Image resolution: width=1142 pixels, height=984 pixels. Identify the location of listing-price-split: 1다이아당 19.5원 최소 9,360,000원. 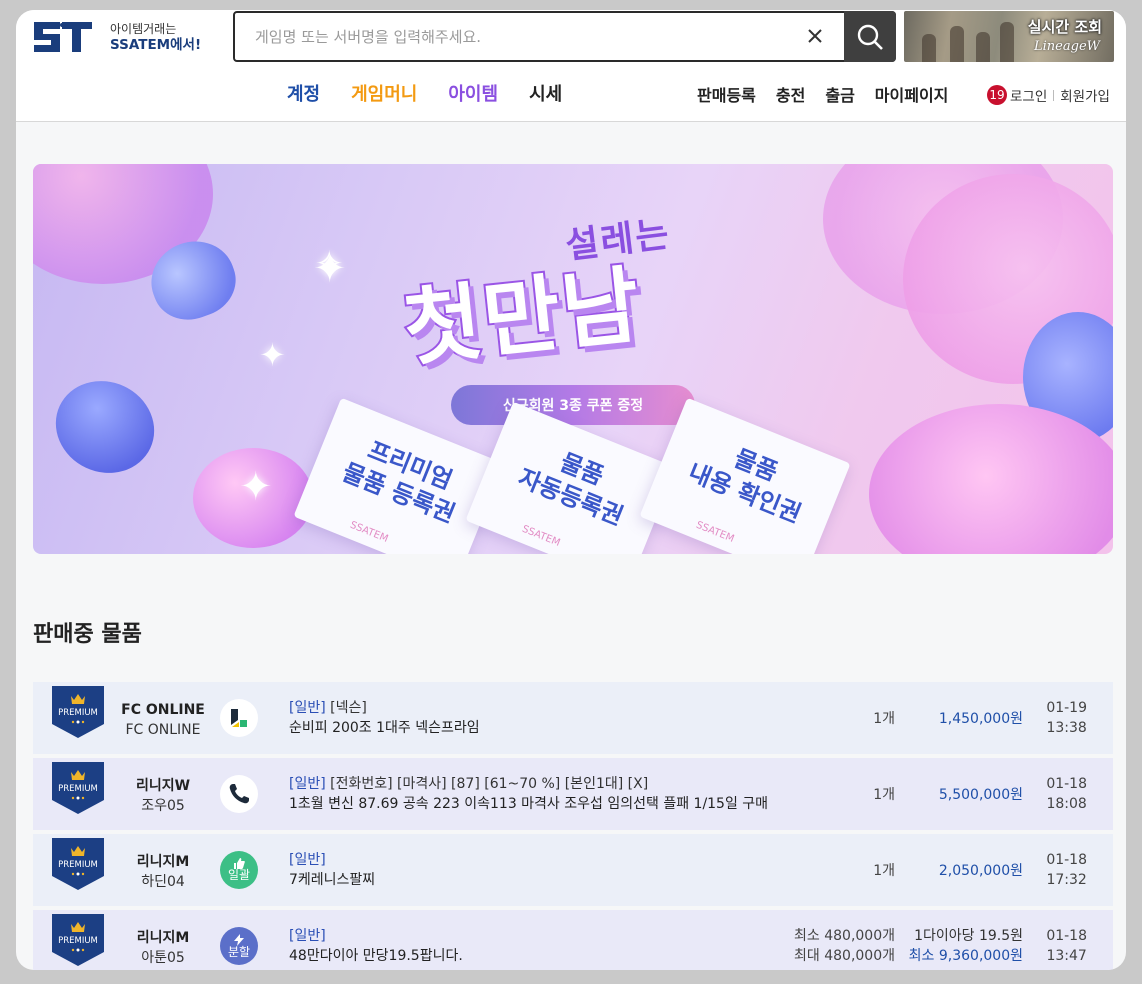
(966, 946).